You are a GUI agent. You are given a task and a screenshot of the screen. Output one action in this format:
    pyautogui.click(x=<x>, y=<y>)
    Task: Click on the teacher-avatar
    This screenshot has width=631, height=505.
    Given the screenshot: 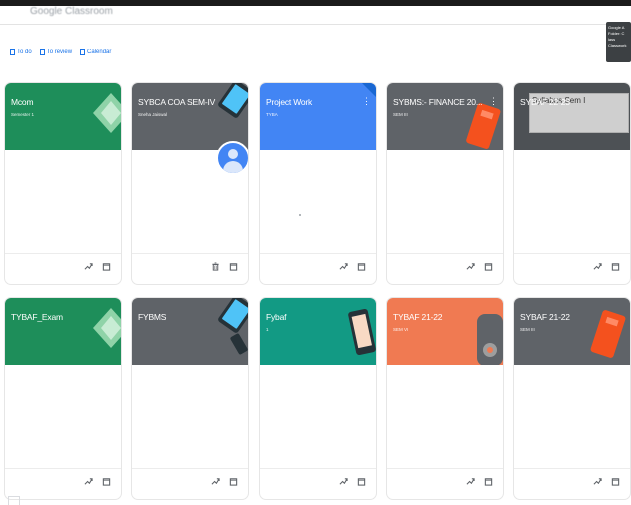 What is the action you would take?
    pyautogui.click(x=232, y=158)
    